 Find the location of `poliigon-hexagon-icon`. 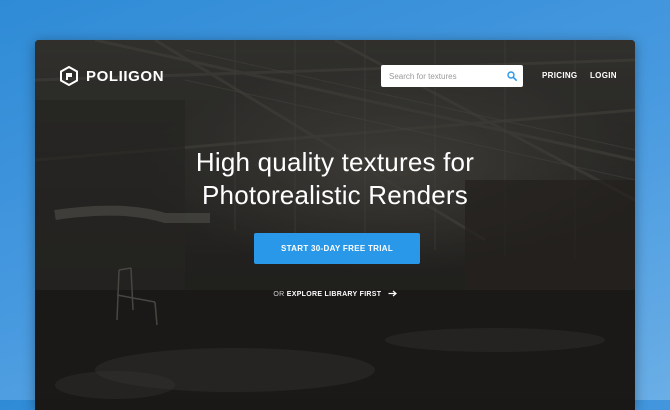

poliigon-hexagon-icon is located at coordinates (69, 76).